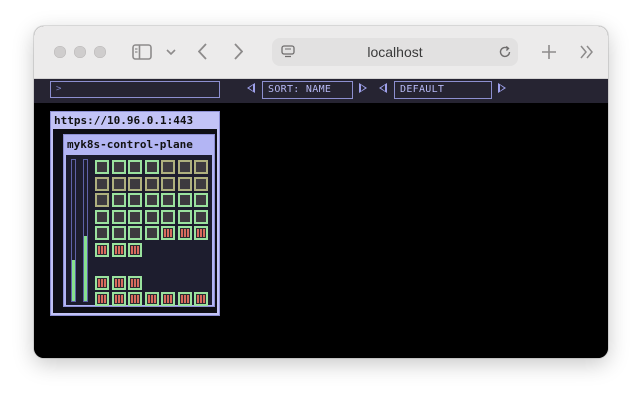 This screenshot has width=642, height=401. What do you see at coordinates (142, 52) in the screenshot?
I see `sidebar-icon` at bounding box center [142, 52].